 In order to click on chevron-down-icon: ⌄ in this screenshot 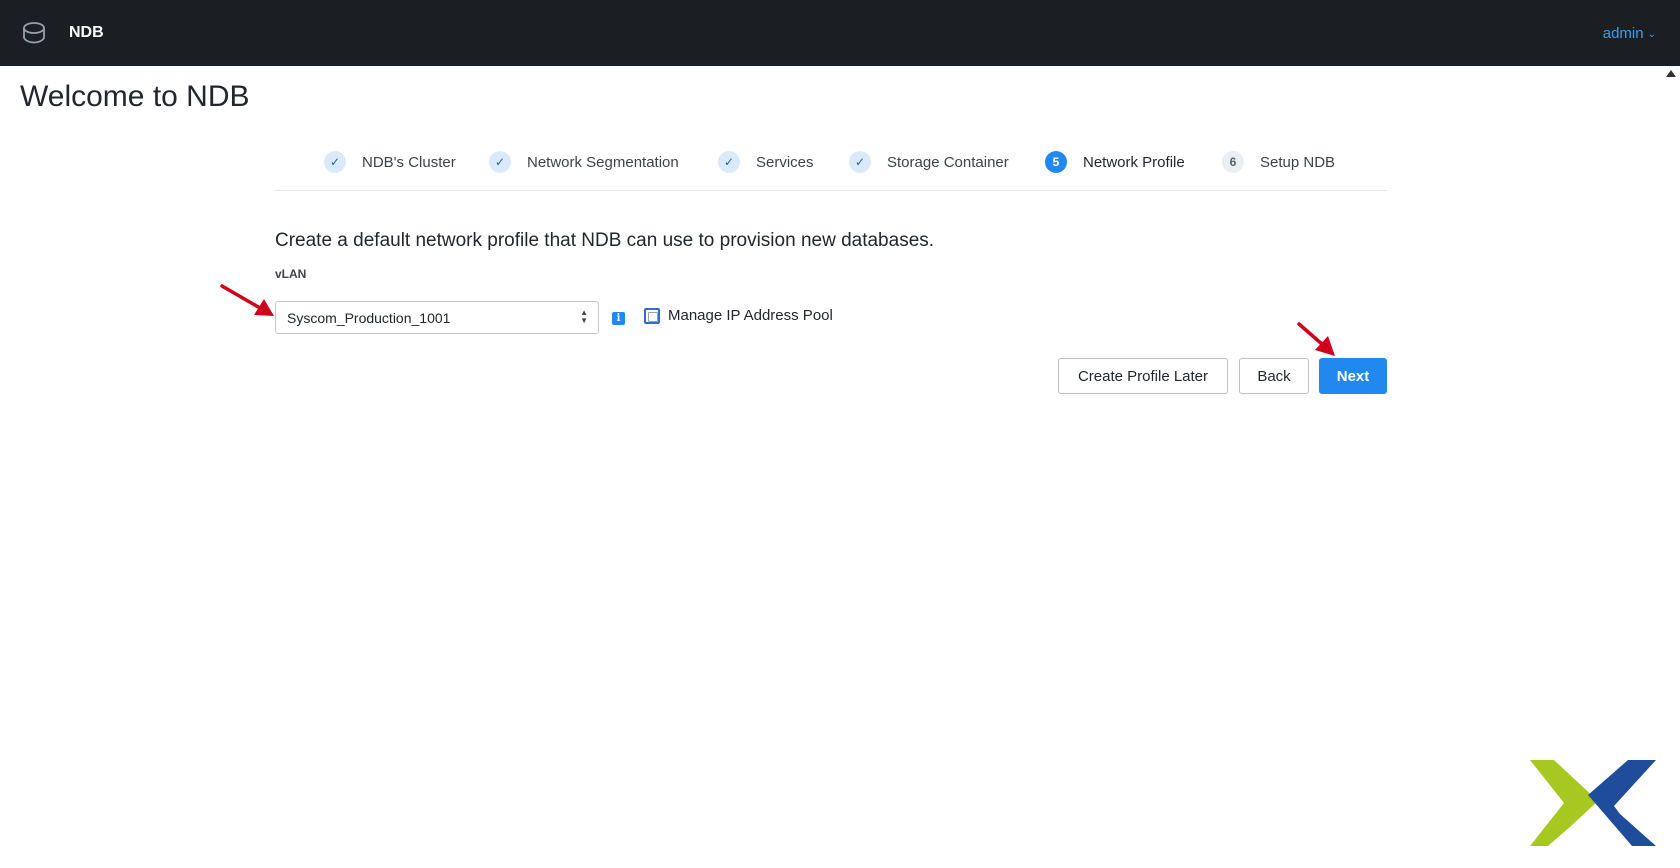, I will do `click(1651, 34)`.